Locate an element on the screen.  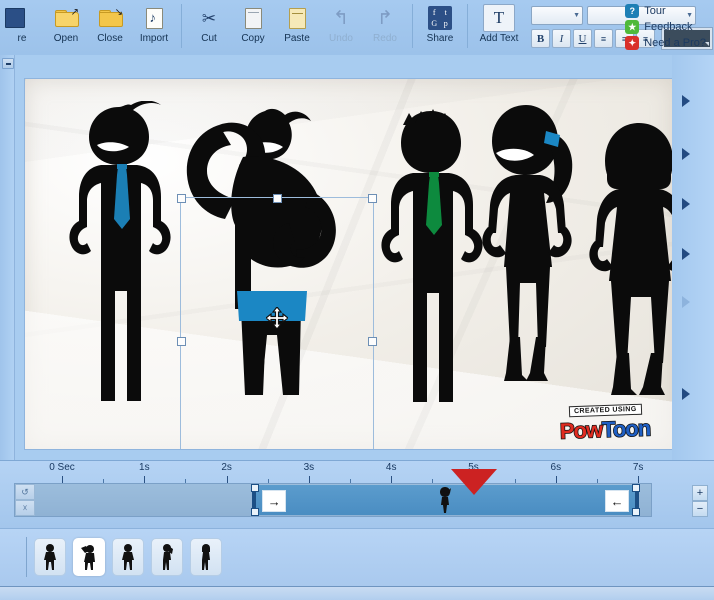
edit-button-group: ✂ Cut Copy Paste ↰ Undo ↱ Redo is located at coordinates (297, 27).